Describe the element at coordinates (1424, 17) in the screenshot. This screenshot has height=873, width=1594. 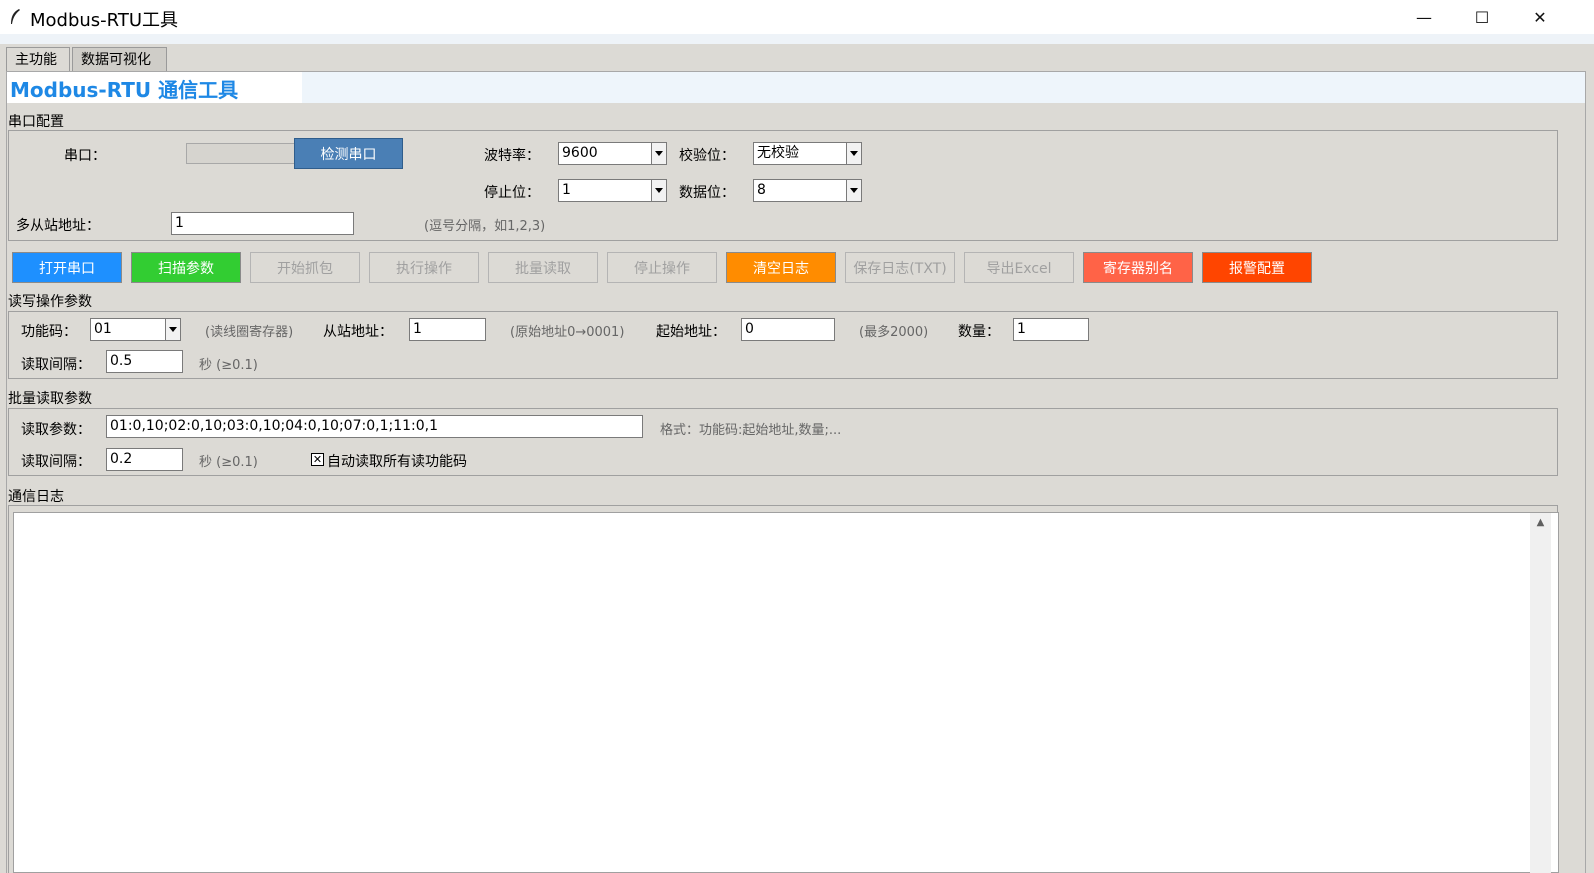
I see `minimize-button: —` at that location.